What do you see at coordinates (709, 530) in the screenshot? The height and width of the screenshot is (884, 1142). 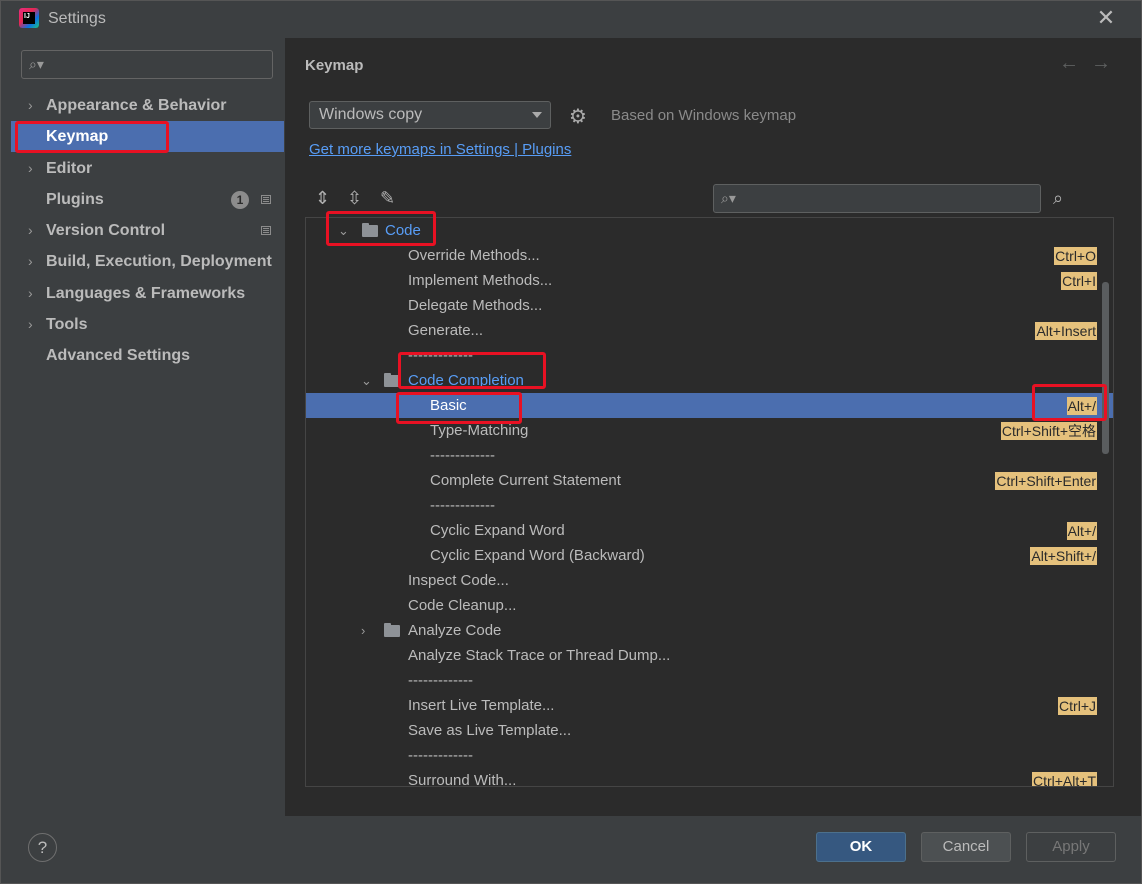 I see `tree-row: Cyclic Expand Word Alt+/` at bounding box center [709, 530].